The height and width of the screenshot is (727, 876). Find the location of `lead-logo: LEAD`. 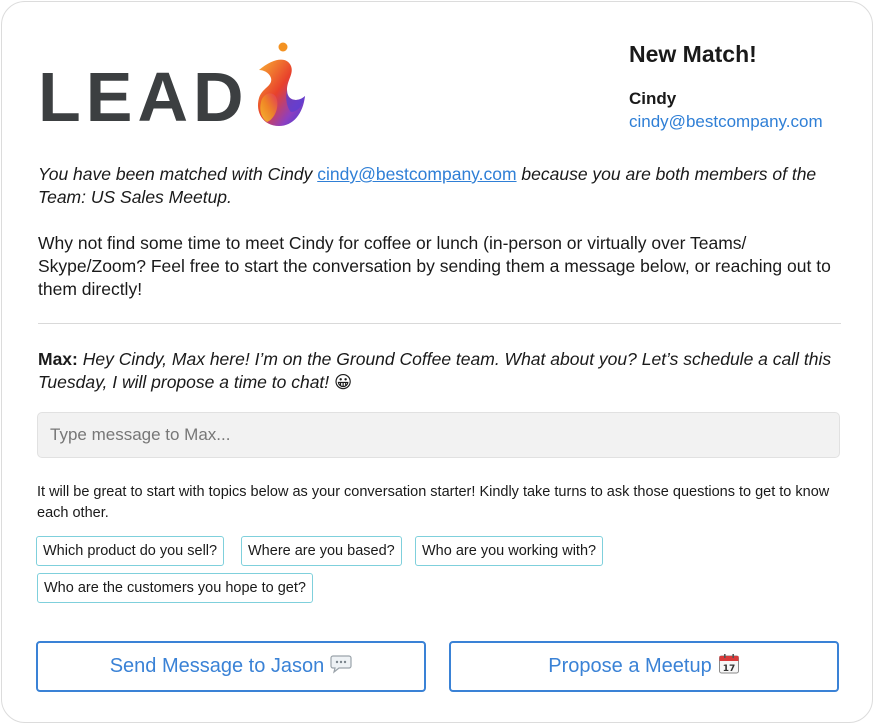

lead-logo: LEAD is located at coordinates (173, 88).